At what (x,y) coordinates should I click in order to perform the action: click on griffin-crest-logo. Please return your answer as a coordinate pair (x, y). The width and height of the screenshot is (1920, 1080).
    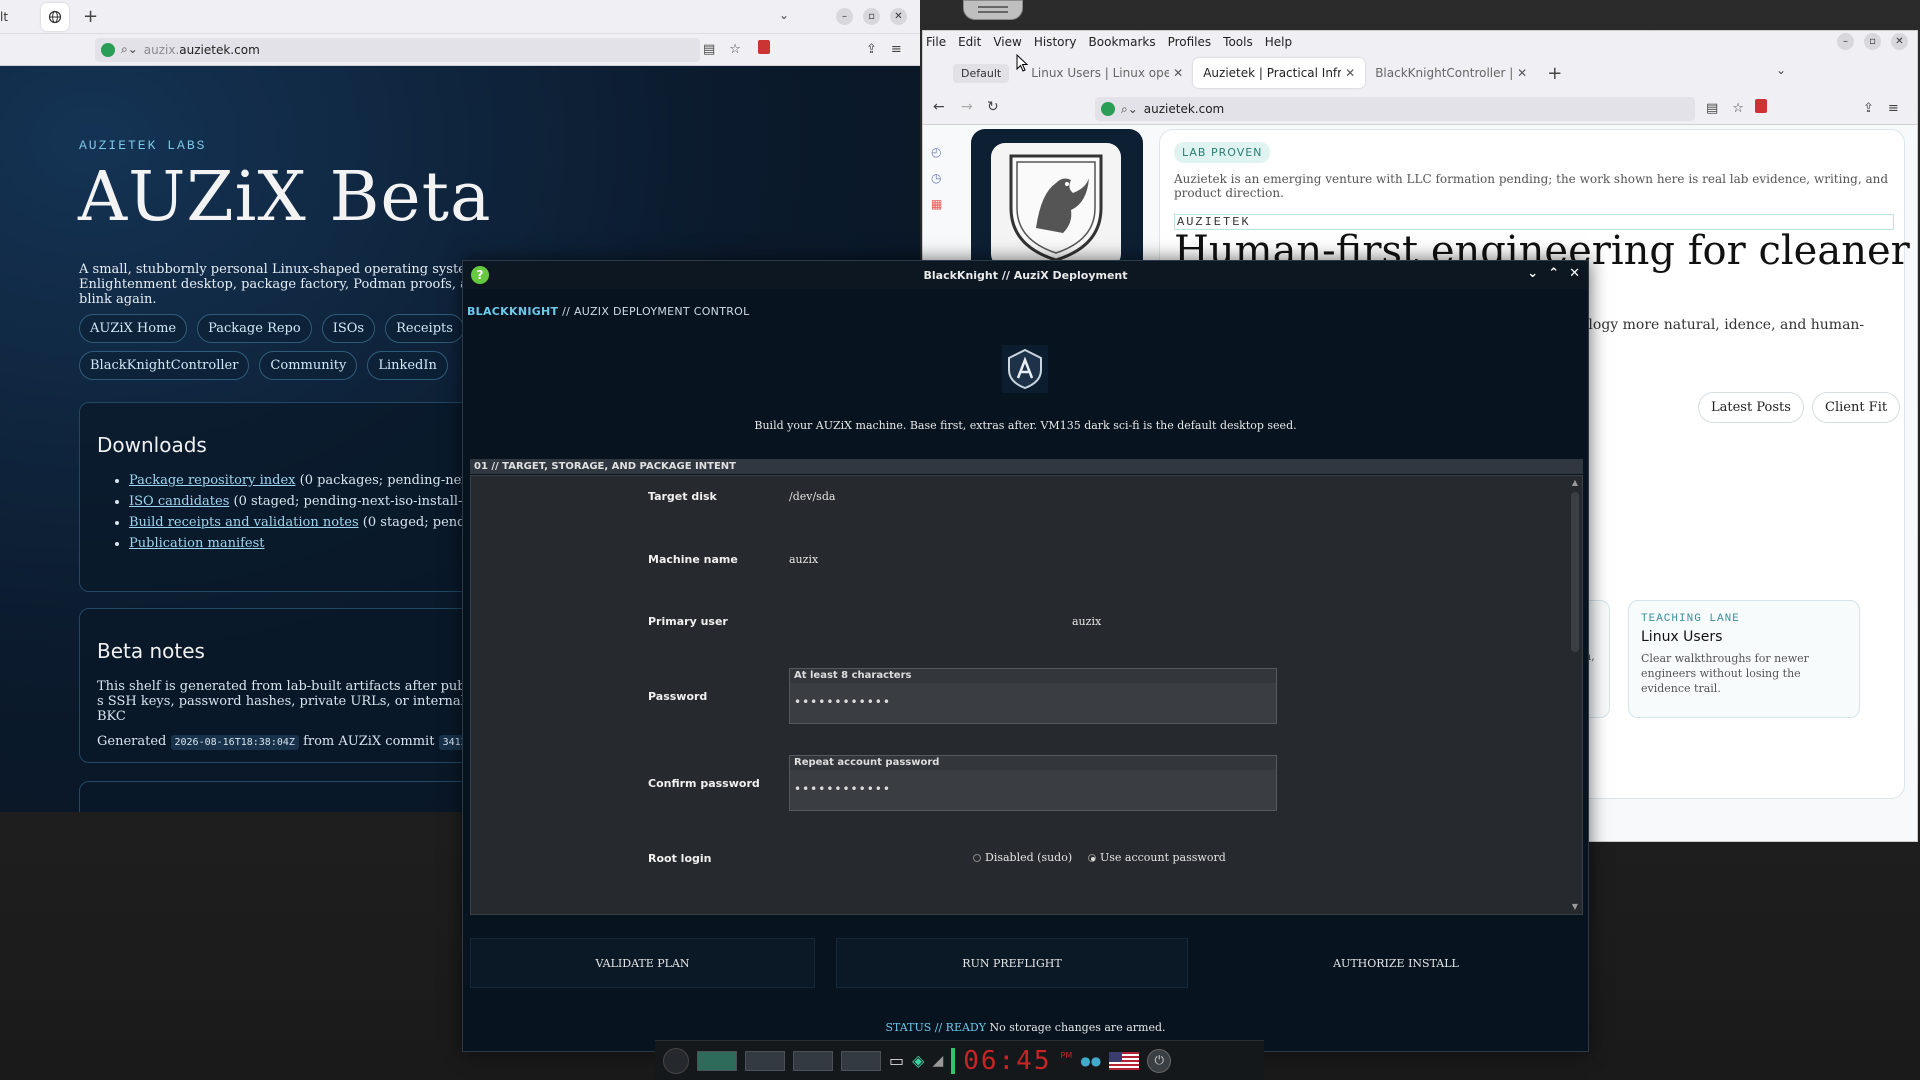
    Looking at the image, I should click on (1056, 205).